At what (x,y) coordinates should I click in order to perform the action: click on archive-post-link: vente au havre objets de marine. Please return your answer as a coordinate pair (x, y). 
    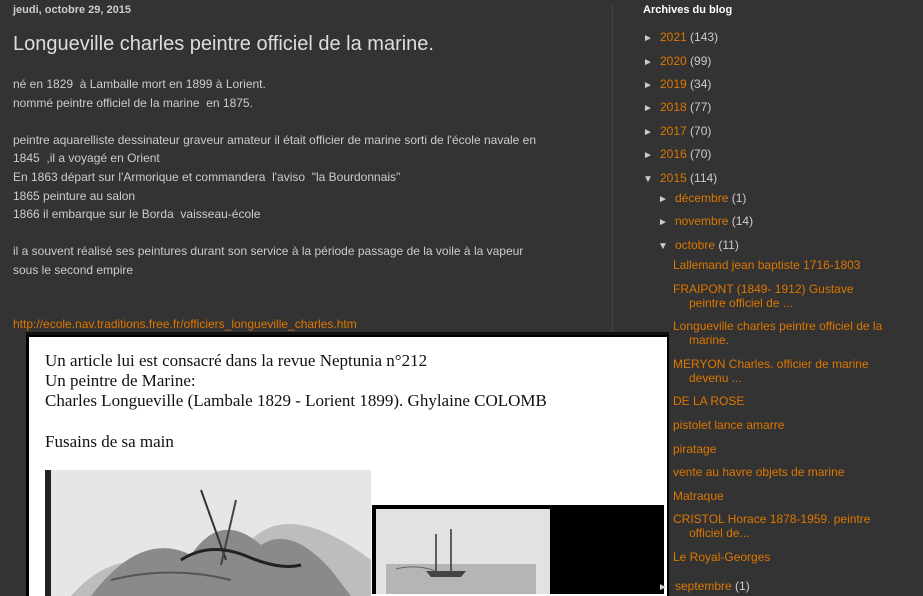
    Looking at the image, I should click on (783, 472).